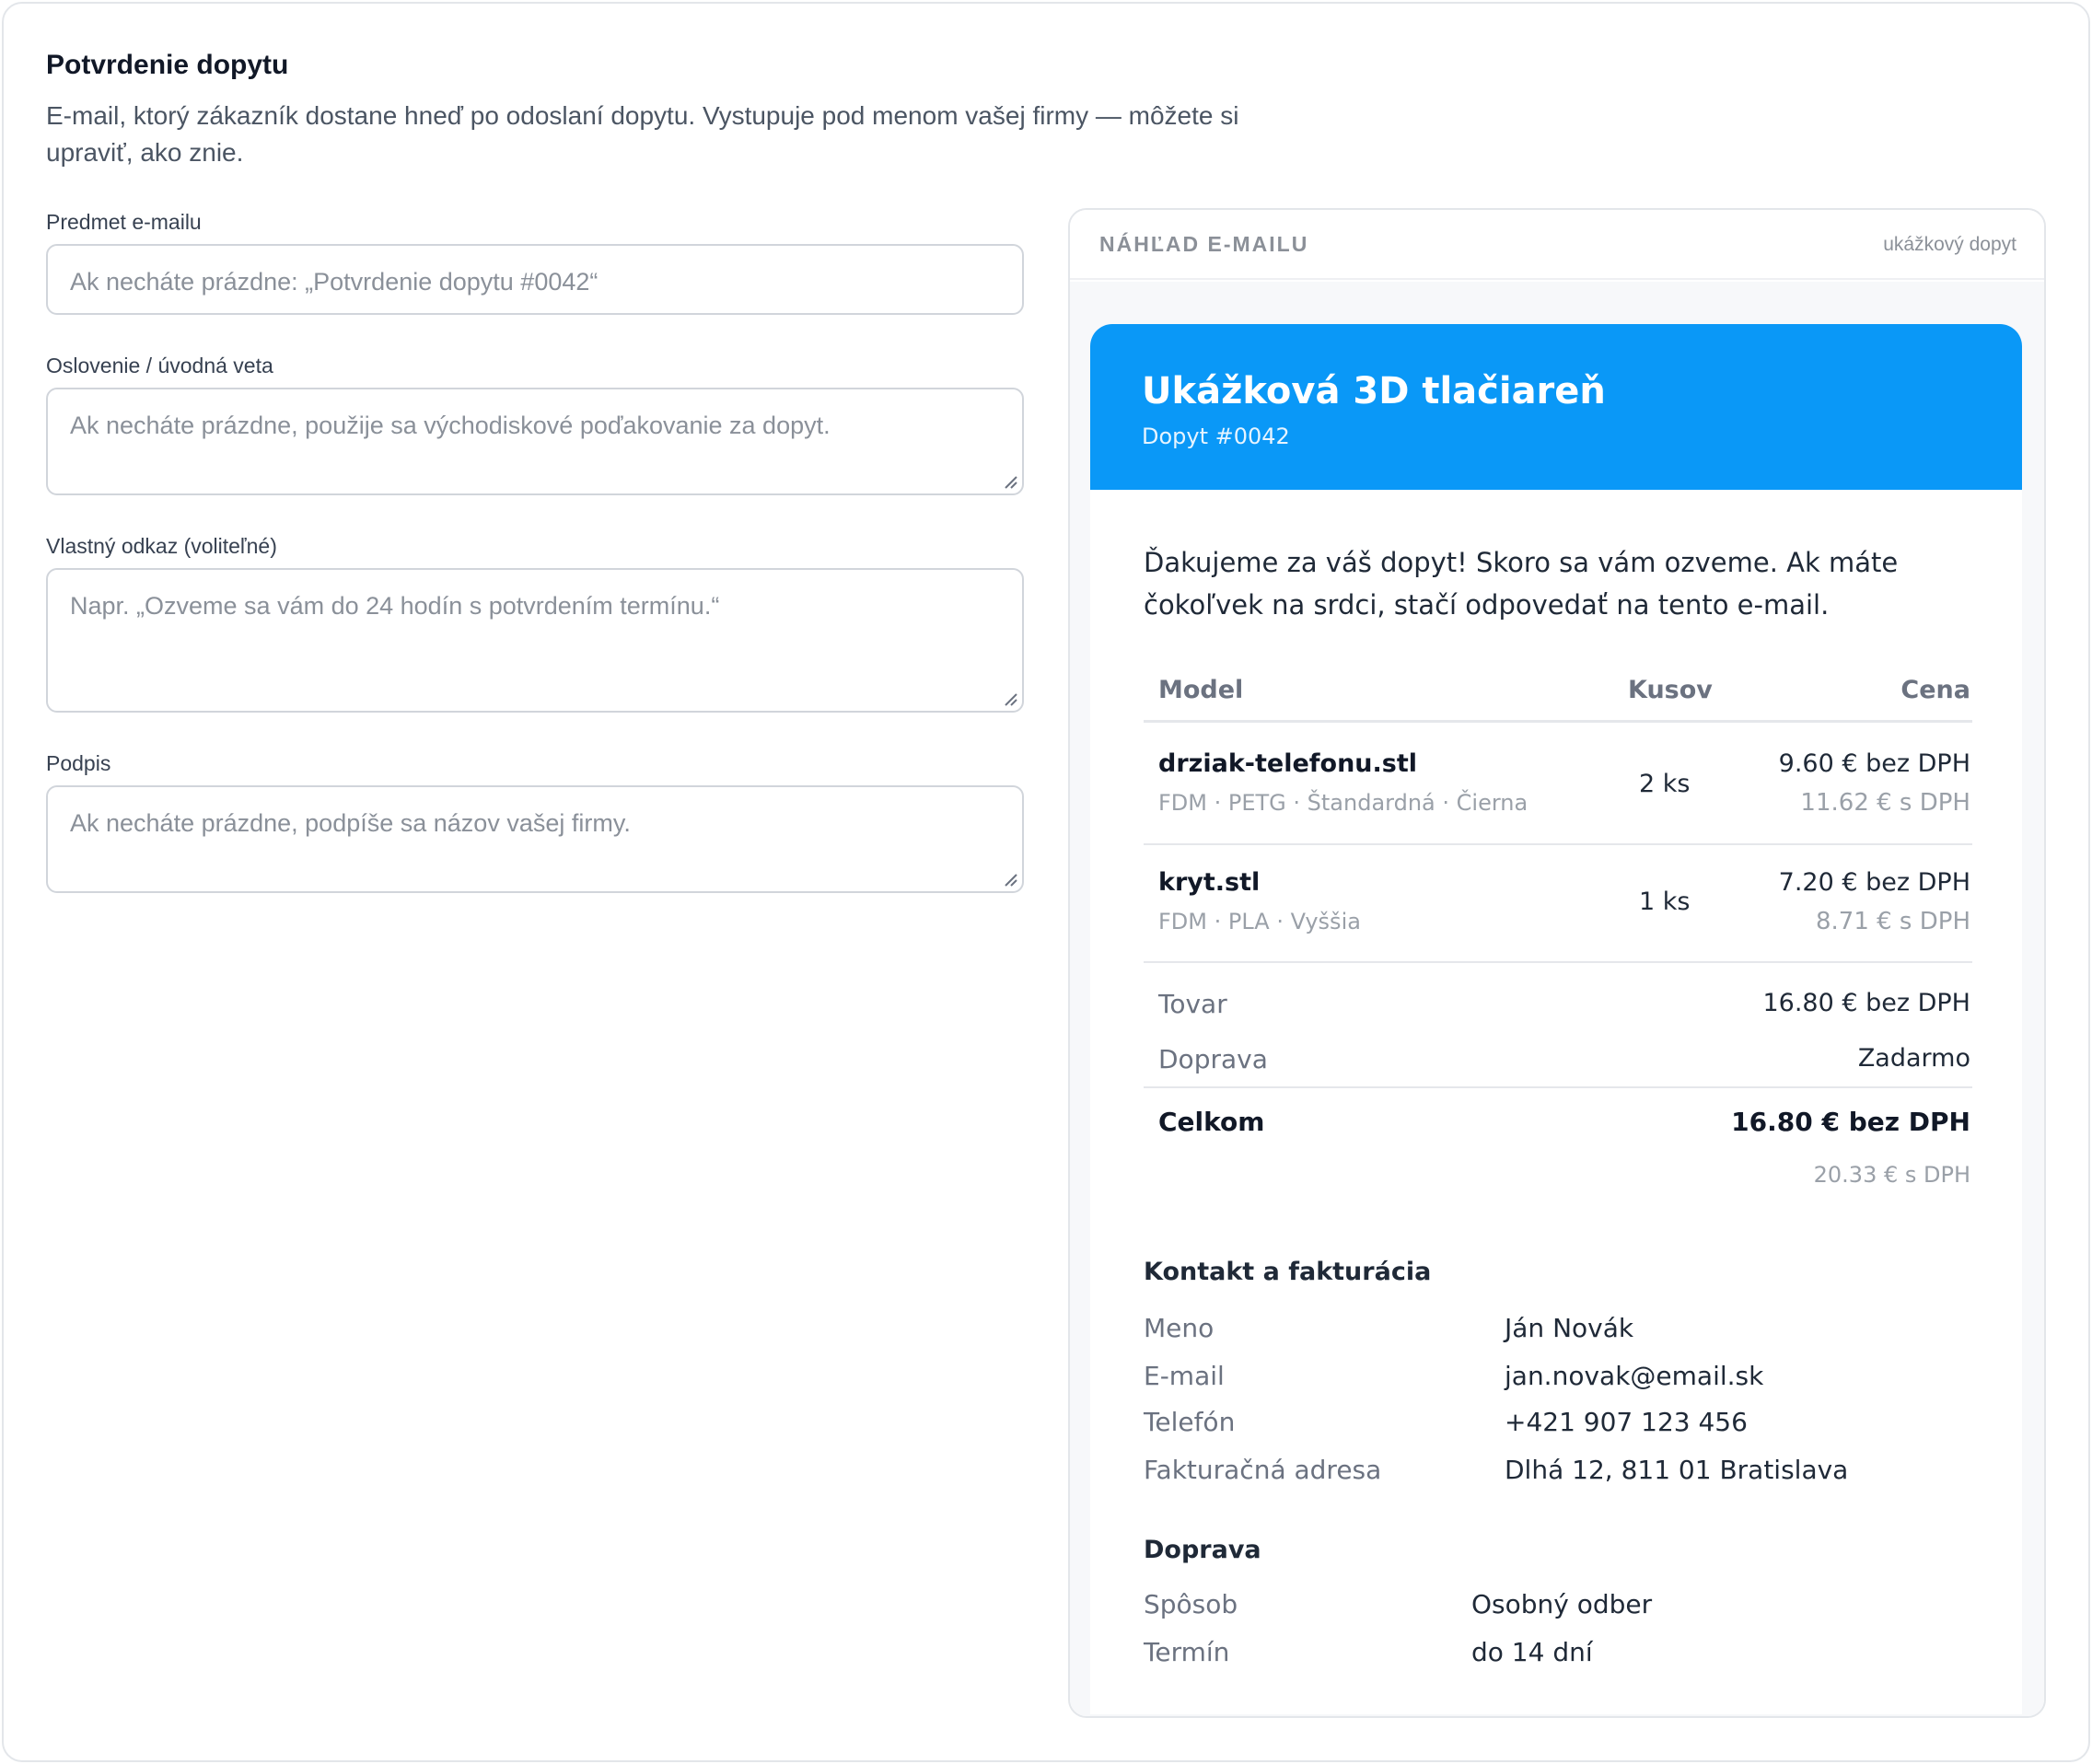  What do you see at coordinates (1935, 690) in the screenshot?
I see `table-header-price: Cena` at bounding box center [1935, 690].